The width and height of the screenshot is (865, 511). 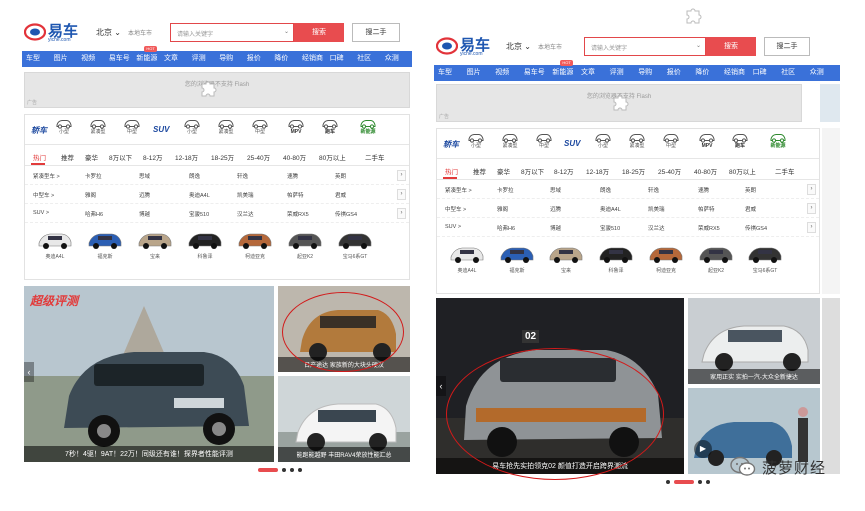 I want to click on price-tab: 8万以下, so click(x=532, y=171).